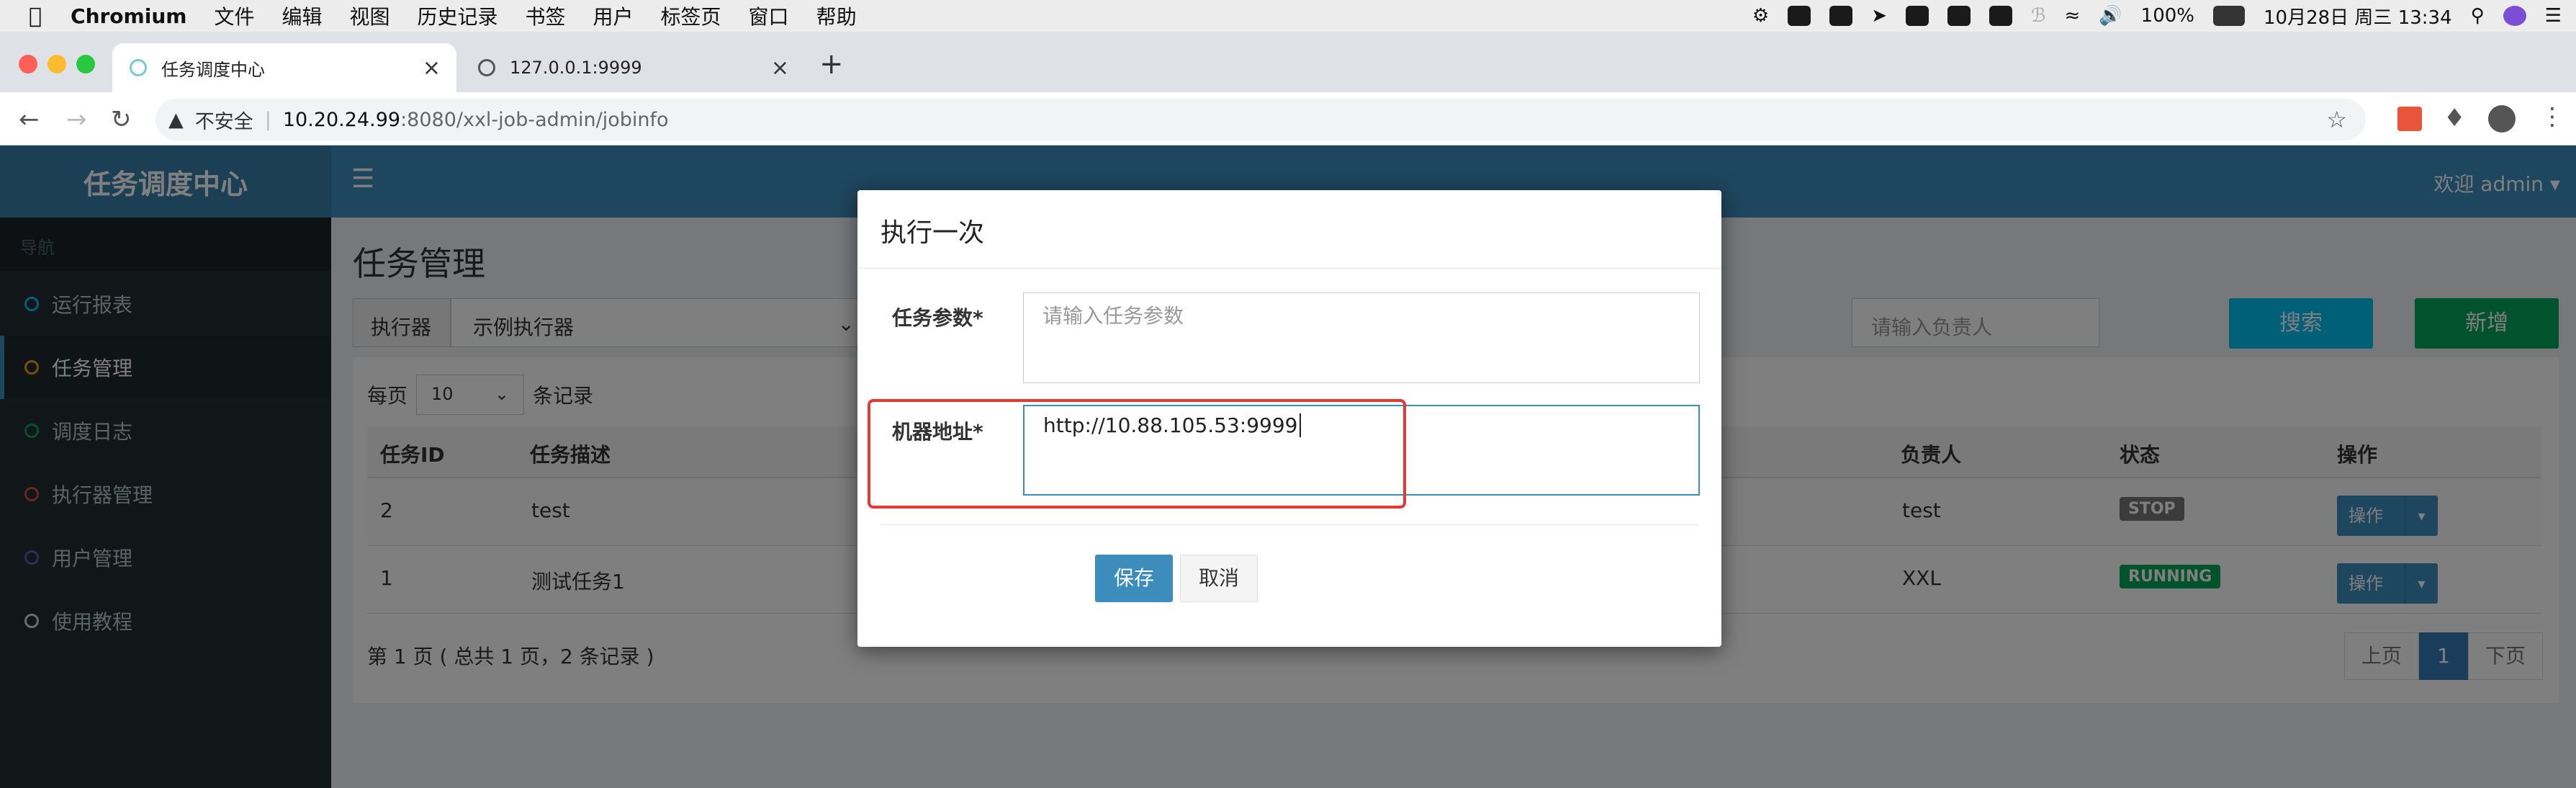  I want to click on maximize-window-button, so click(85, 64).